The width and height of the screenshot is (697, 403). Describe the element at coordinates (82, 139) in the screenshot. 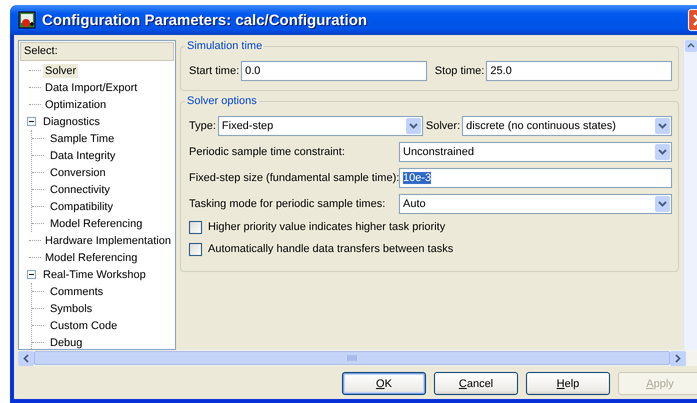

I see `tree-item: Sample Time` at that location.